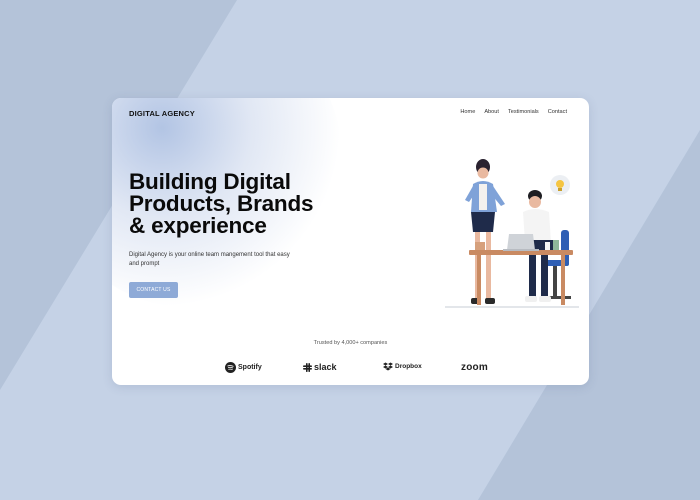 This screenshot has width=700, height=500. I want to click on brand-slack: slack, so click(320, 367).